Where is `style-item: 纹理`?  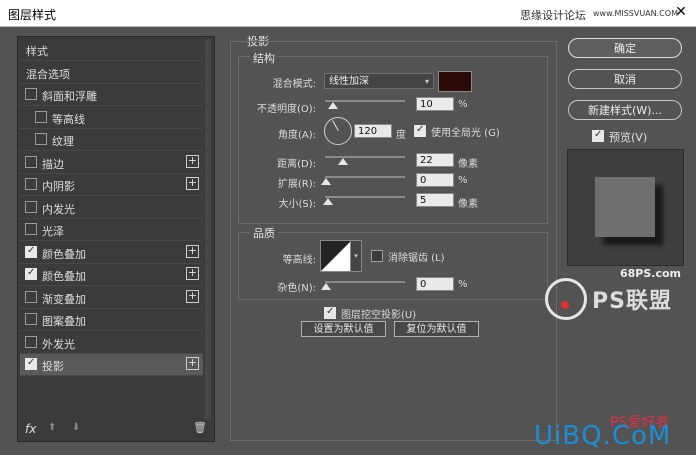
style-item: 纹理 is located at coordinates (111, 140).